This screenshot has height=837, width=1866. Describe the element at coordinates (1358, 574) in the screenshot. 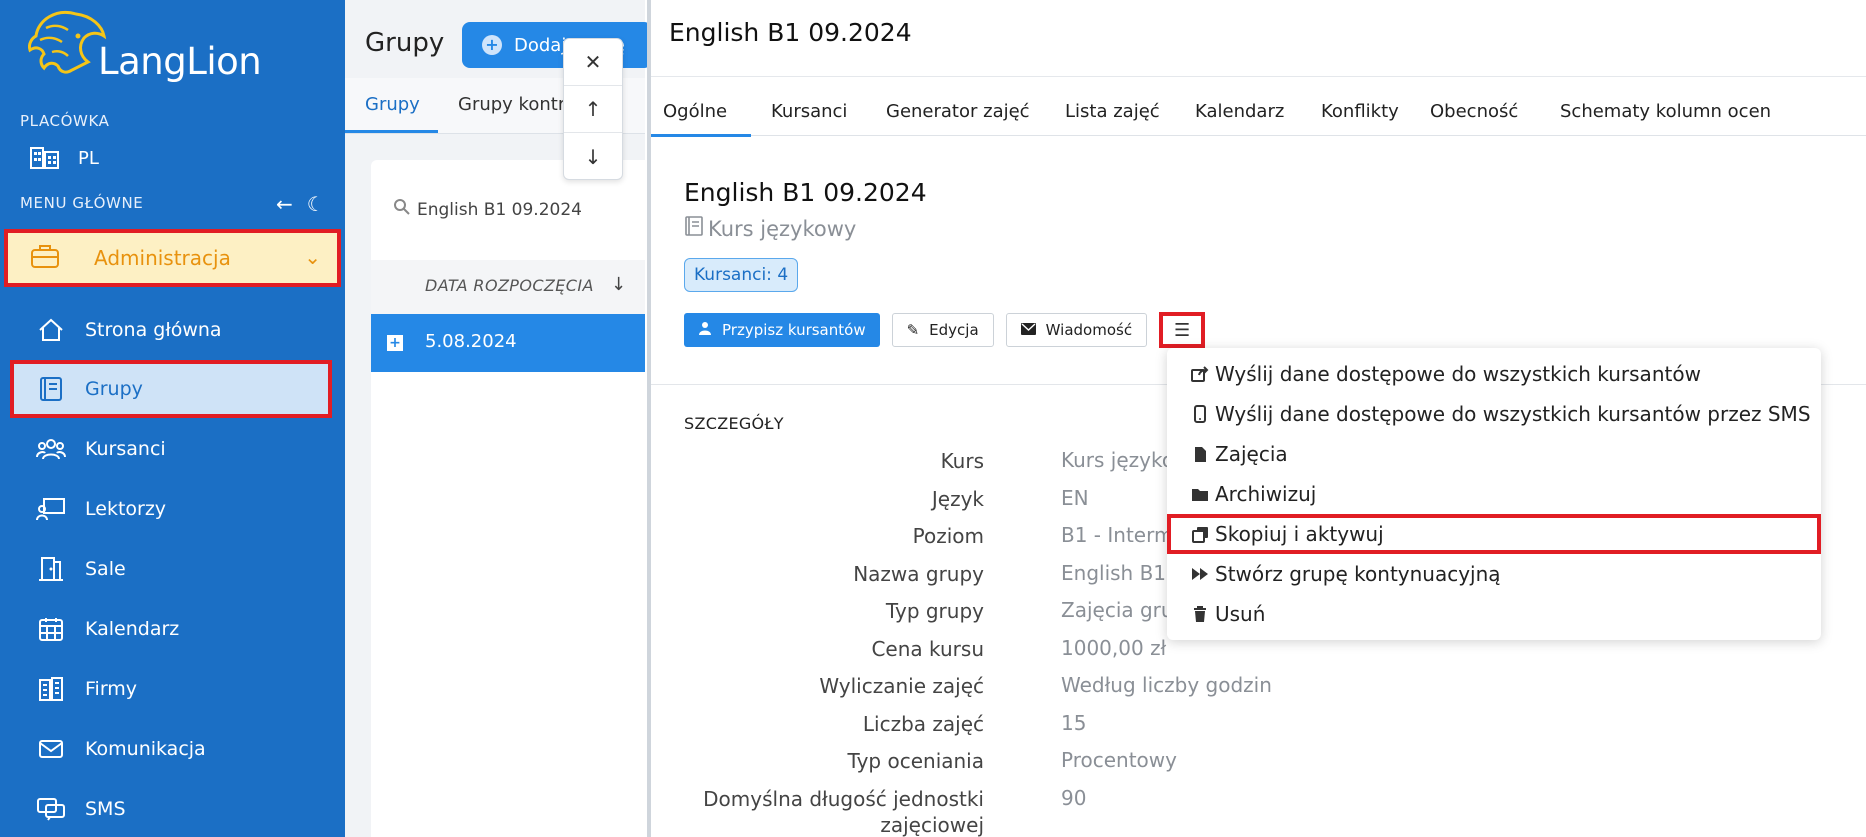

I see `menu-item-label: Stwórz grupę kontynuacyjną` at that location.